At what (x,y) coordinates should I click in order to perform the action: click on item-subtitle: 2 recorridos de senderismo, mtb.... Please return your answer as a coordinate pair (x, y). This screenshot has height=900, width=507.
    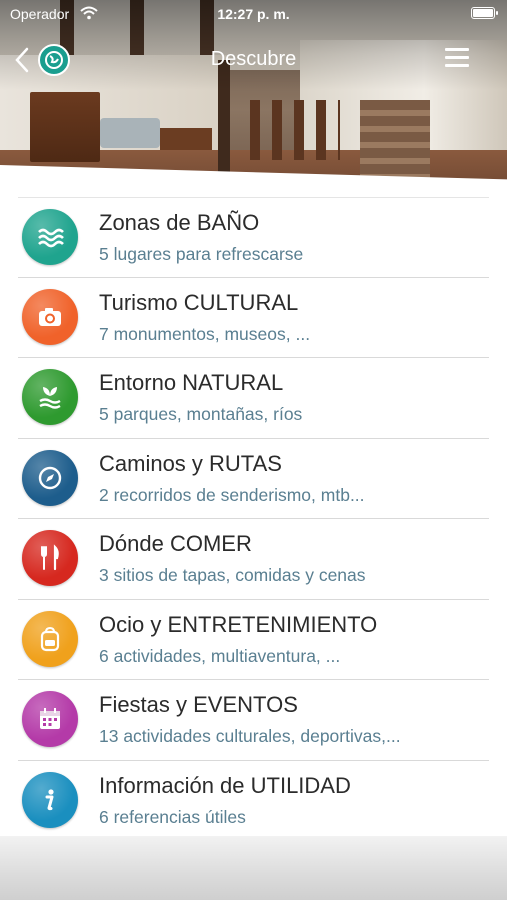
    Looking at the image, I should click on (232, 494).